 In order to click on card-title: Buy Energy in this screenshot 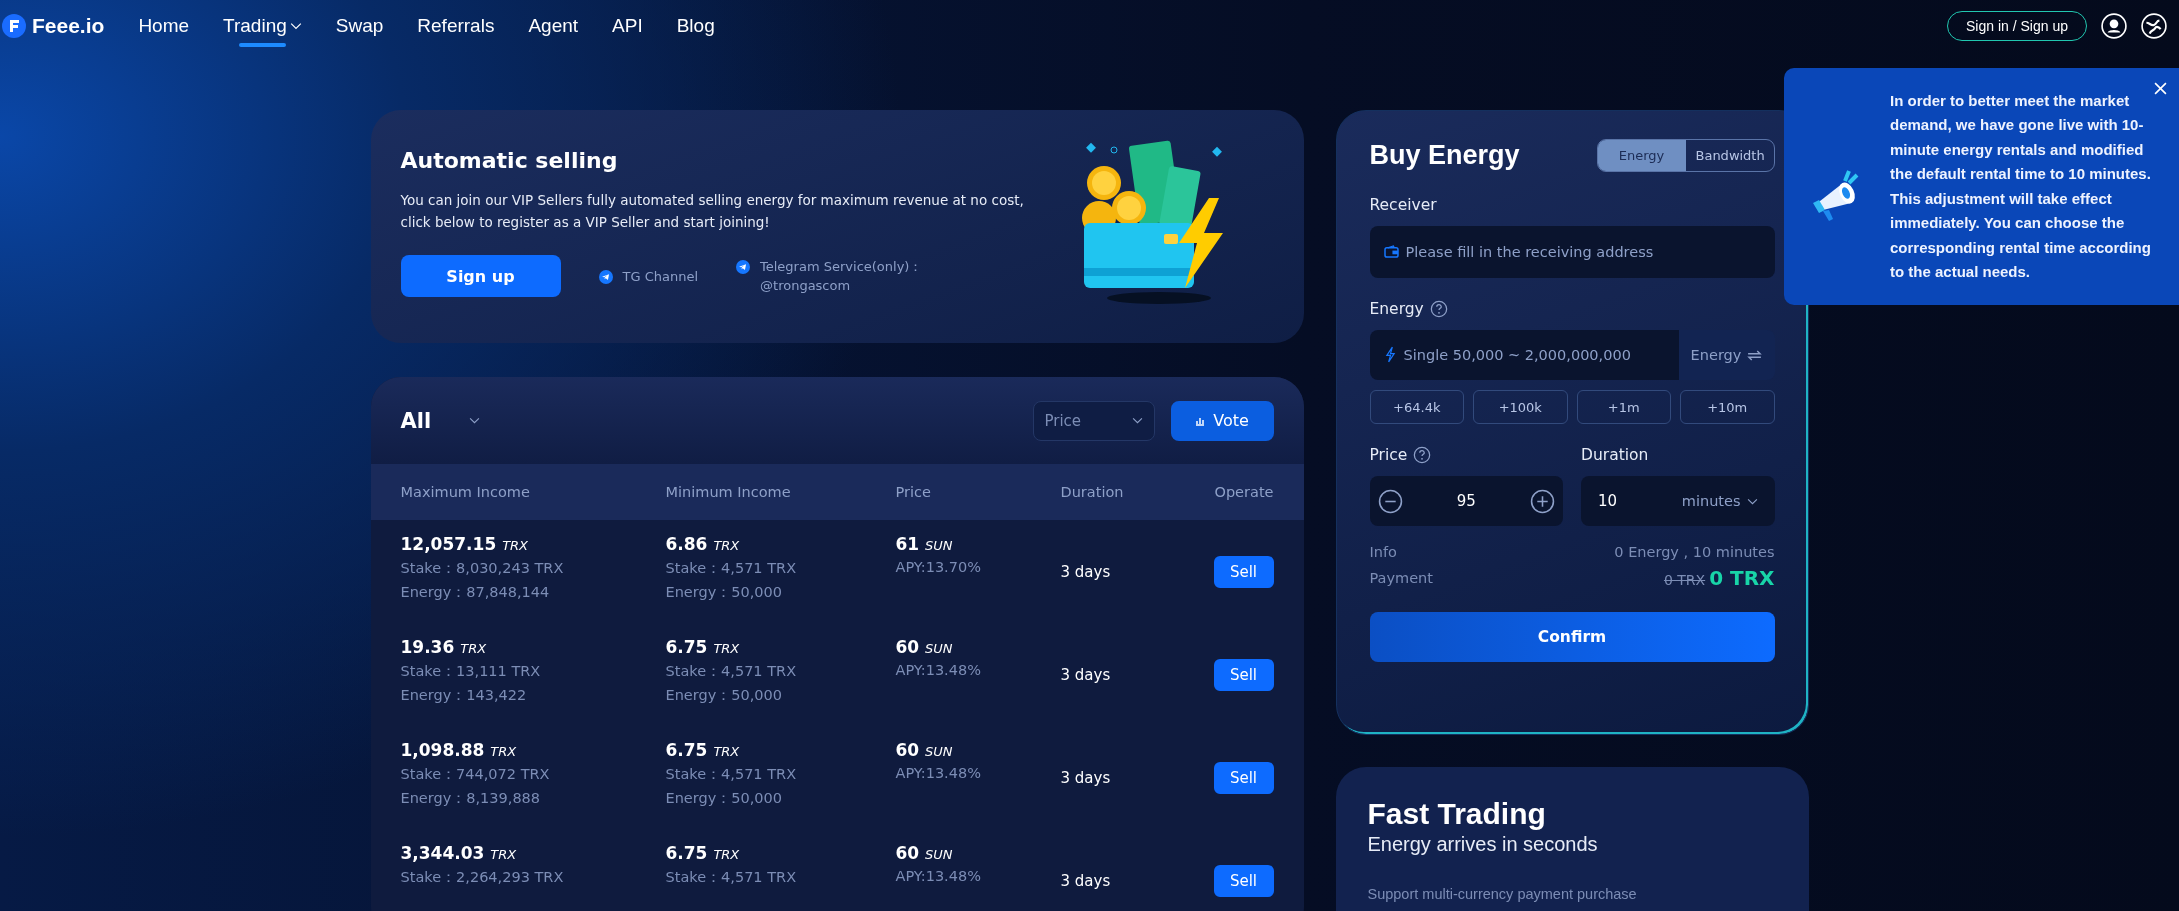, I will do `click(1444, 155)`.